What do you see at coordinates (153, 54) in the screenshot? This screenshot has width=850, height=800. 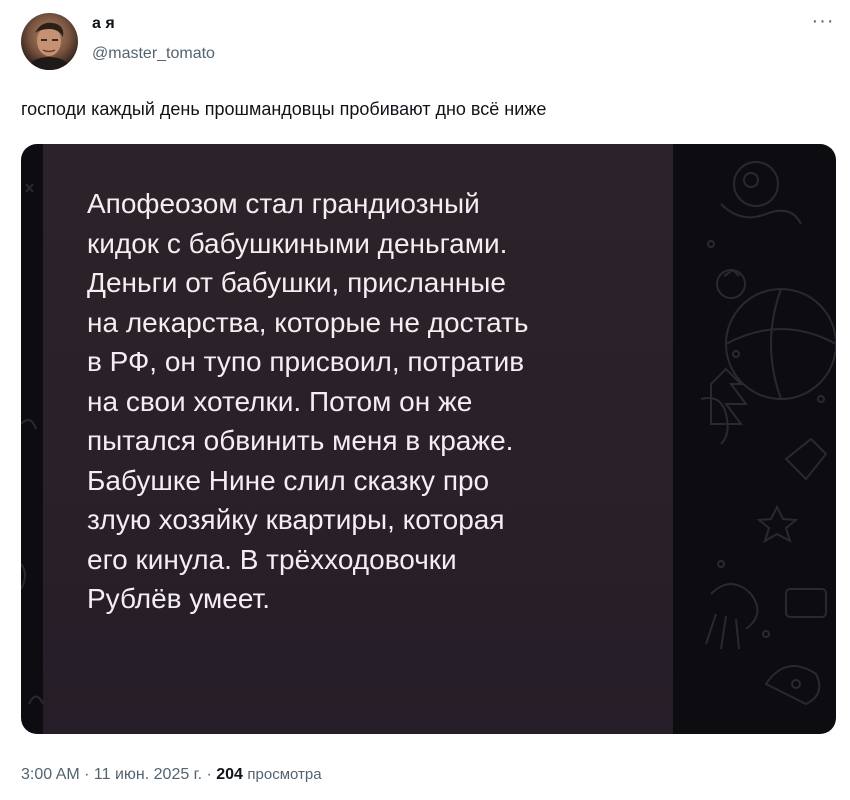 I see `user-handle: @master_tomato` at bounding box center [153, 54].